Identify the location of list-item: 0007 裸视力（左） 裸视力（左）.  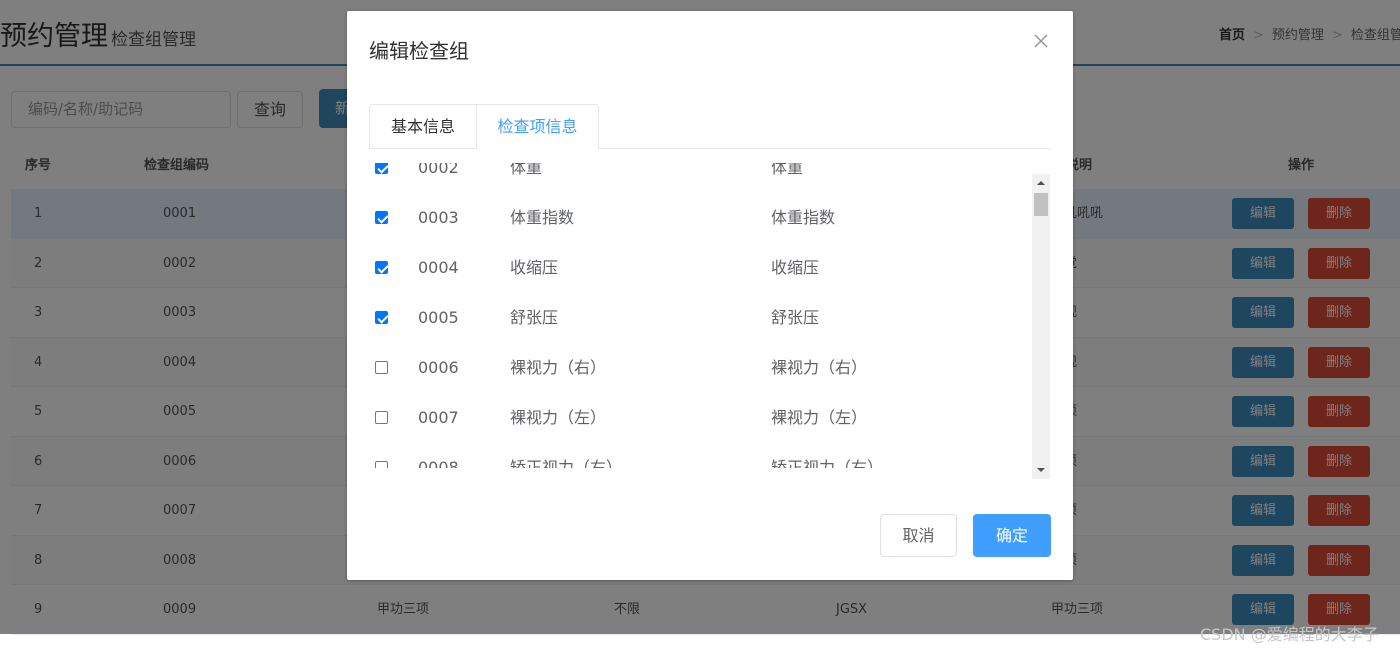
(699, 418).